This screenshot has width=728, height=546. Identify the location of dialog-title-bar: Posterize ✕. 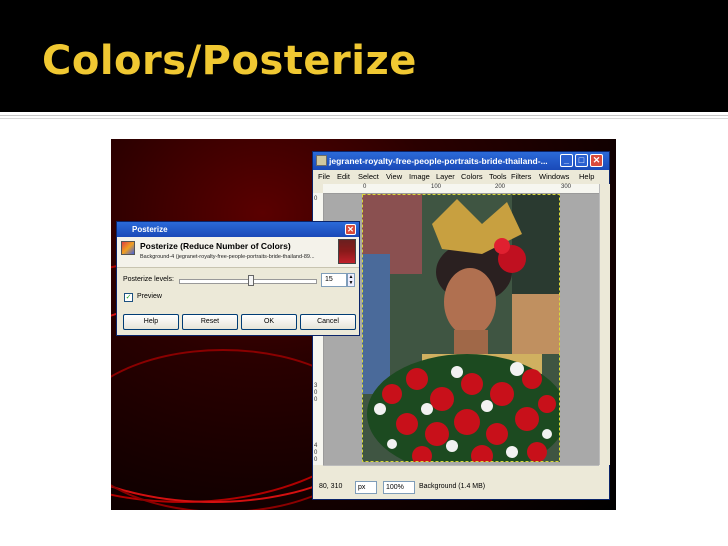
(238, 229).